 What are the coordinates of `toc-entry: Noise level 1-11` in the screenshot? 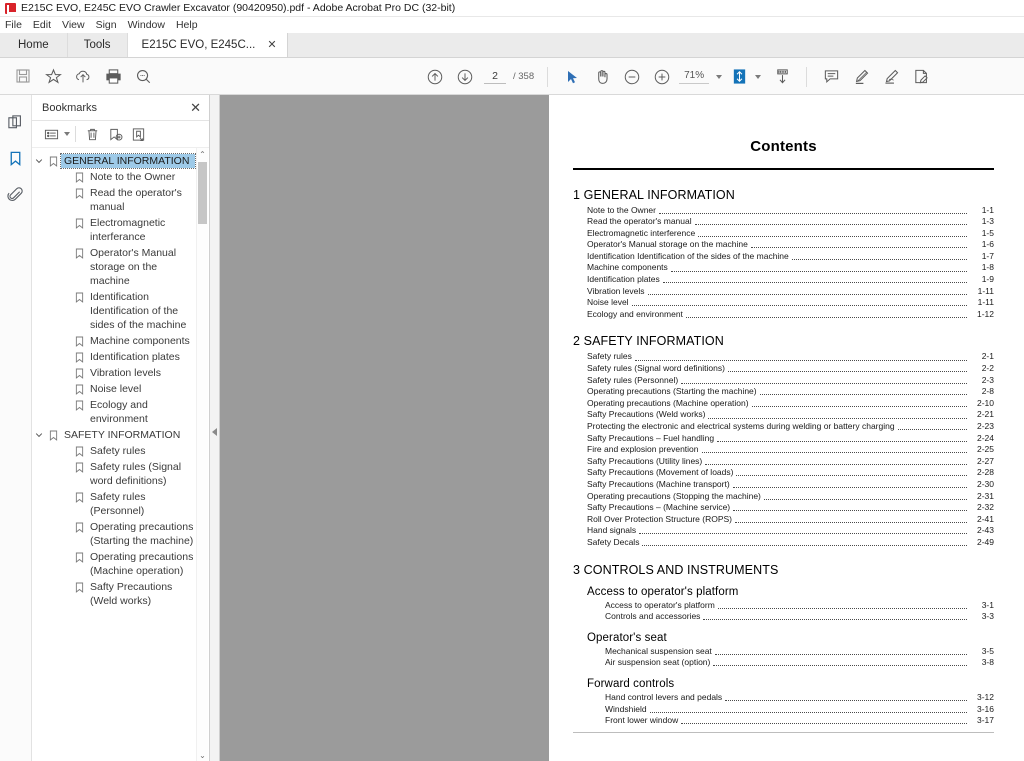 It's located at (783, 303).